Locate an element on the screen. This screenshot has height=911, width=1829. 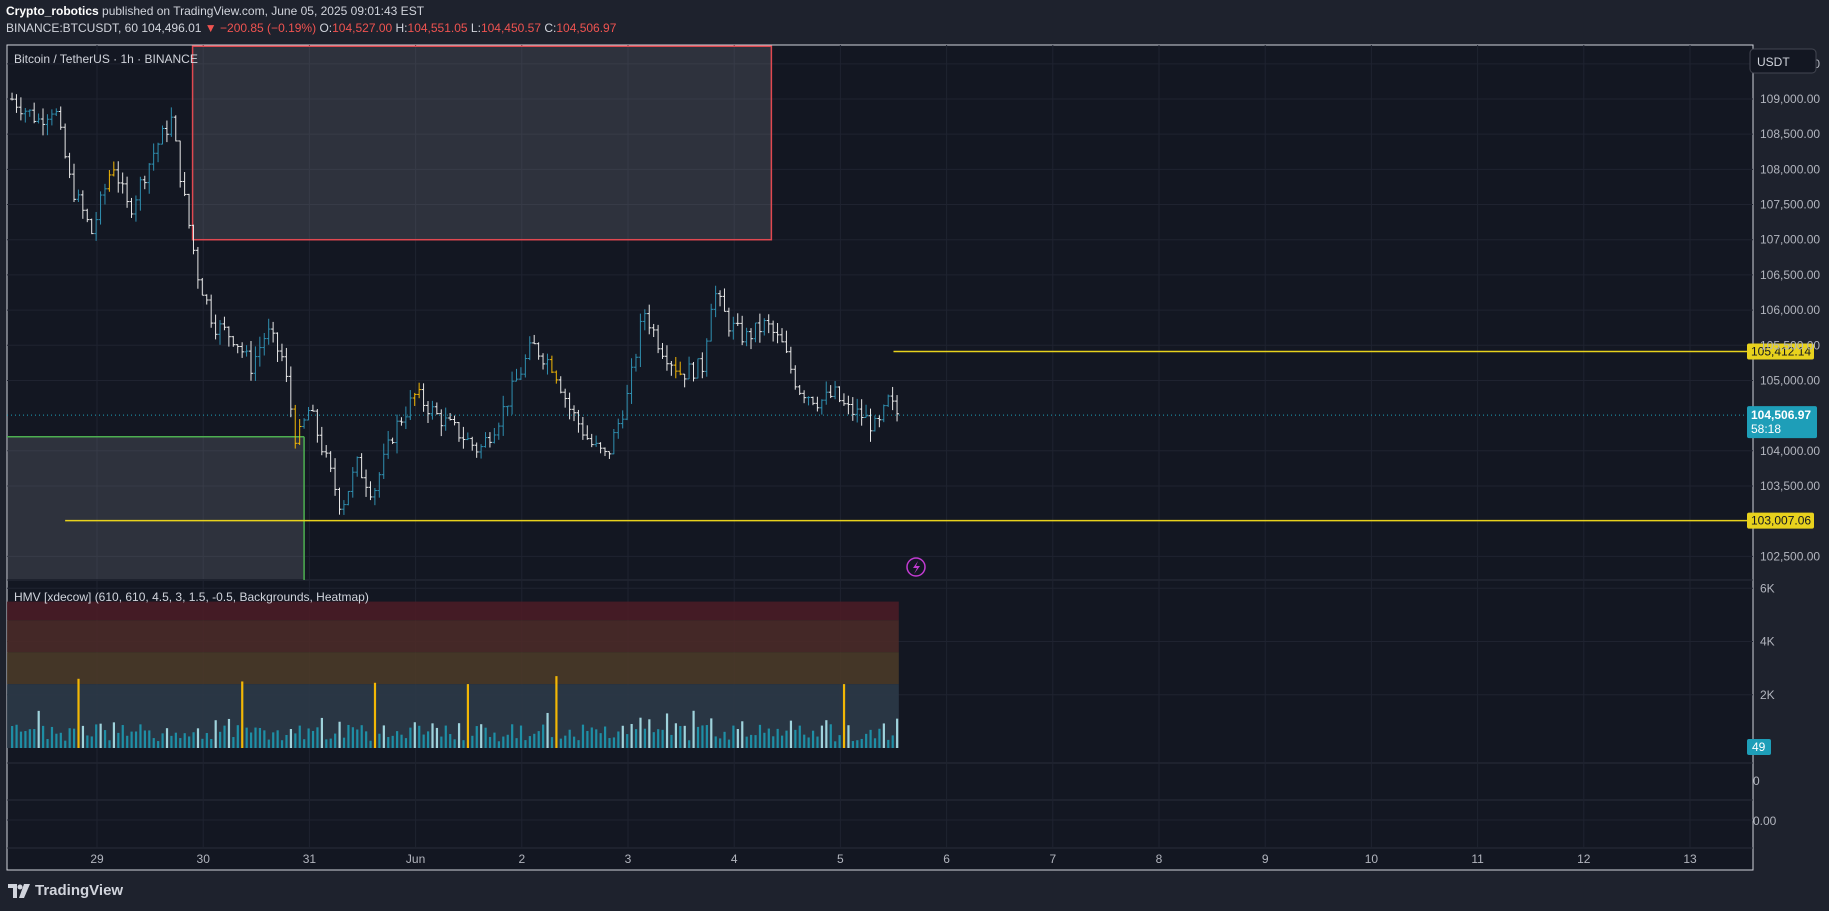
volume-tick-label: 2K is located at coordinates (1767, 695).